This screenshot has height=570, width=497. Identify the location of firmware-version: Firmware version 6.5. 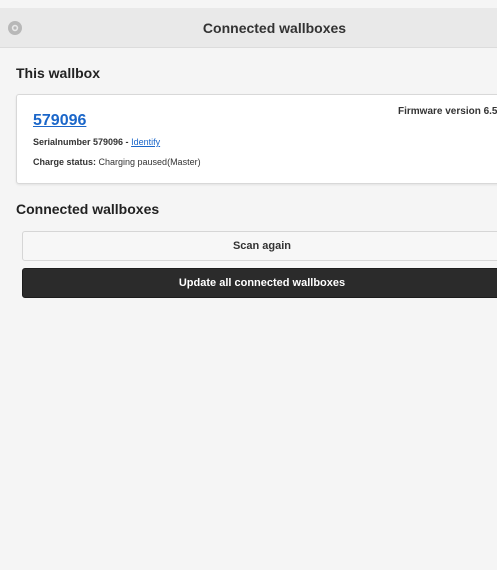
(447, 111).